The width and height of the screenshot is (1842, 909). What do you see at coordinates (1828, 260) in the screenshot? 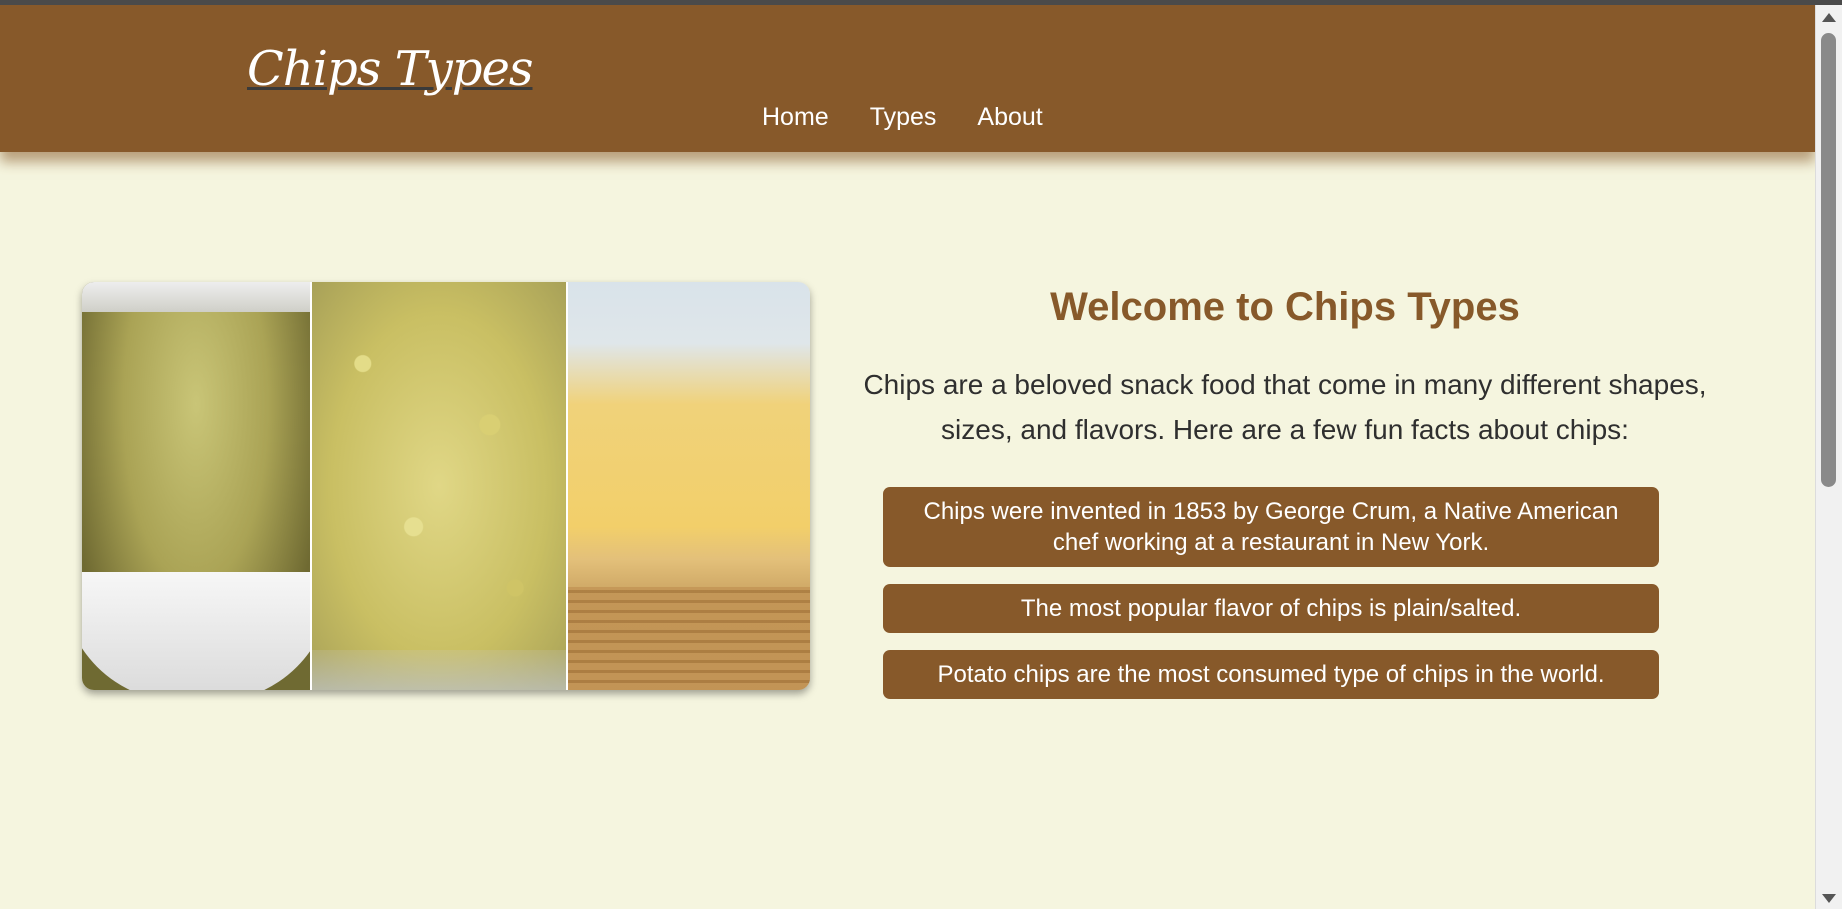
I see `scrollbar-thumb` at bounding box center [1828, 260].